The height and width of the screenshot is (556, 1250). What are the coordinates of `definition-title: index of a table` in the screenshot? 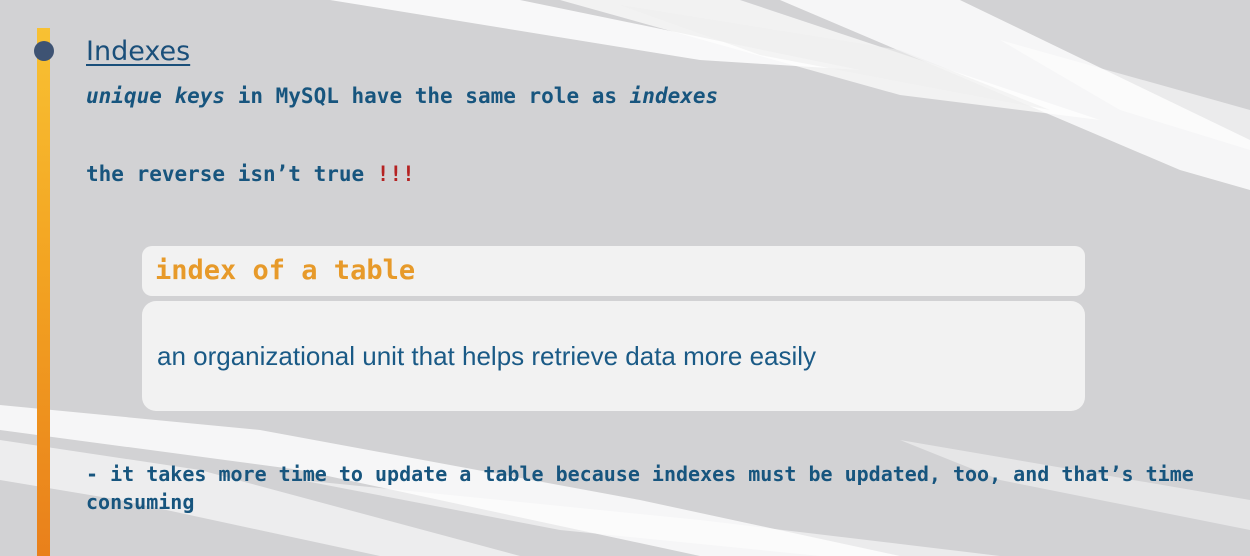 It's located at (285, 270).